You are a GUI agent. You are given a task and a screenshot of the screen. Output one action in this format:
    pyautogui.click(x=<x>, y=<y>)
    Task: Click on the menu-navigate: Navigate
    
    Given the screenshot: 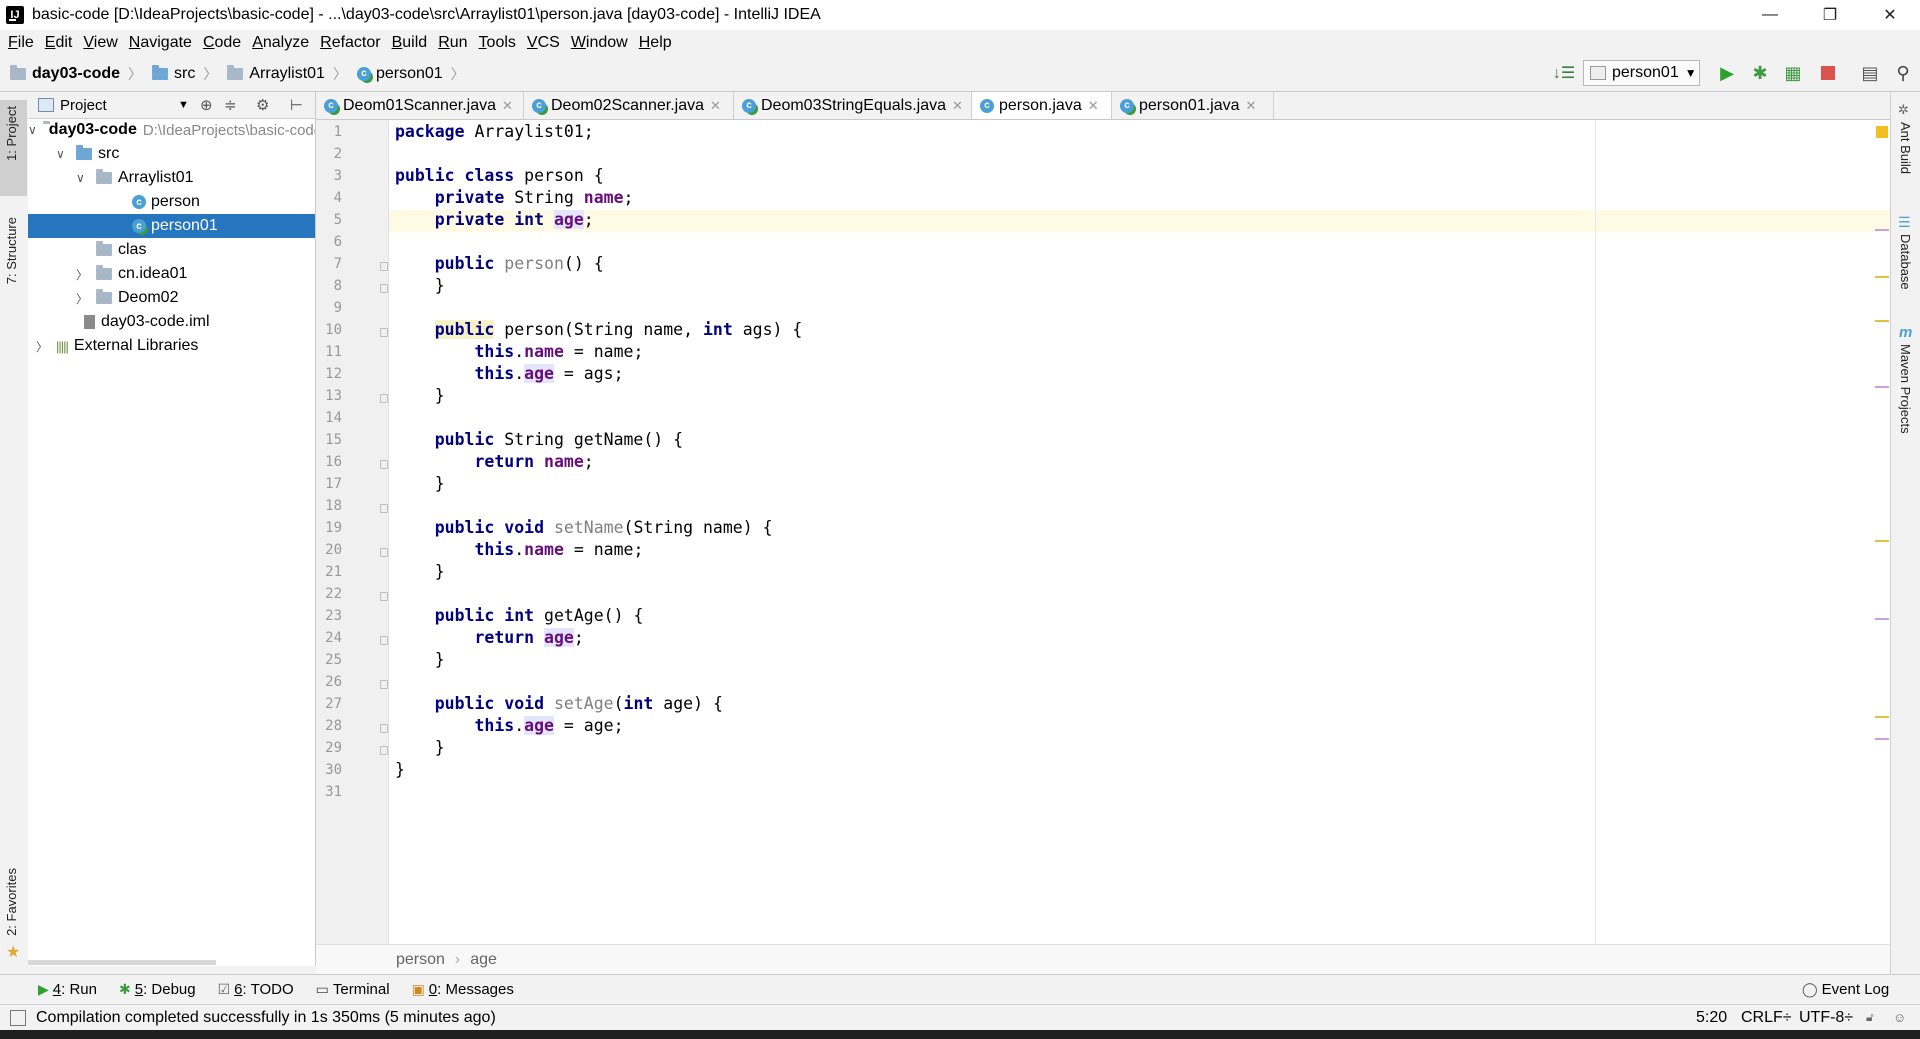 What is the action you would take?
    pyautogui.click(x=160, y=43)
    